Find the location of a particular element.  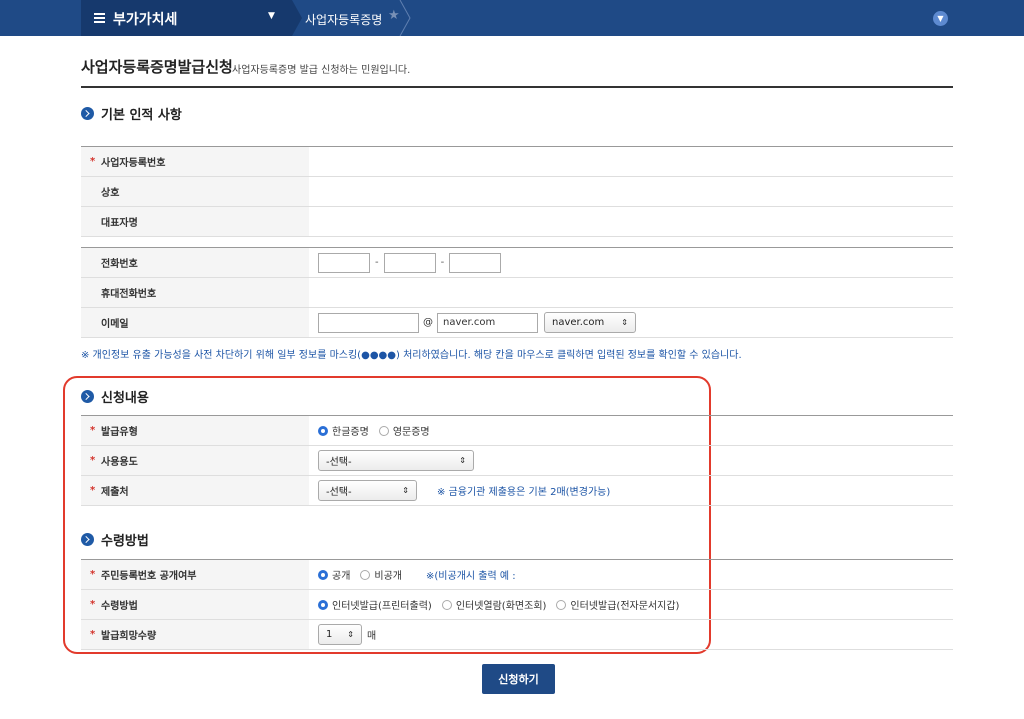

label-text: 발급유형 is located at coordinates (119, 432).